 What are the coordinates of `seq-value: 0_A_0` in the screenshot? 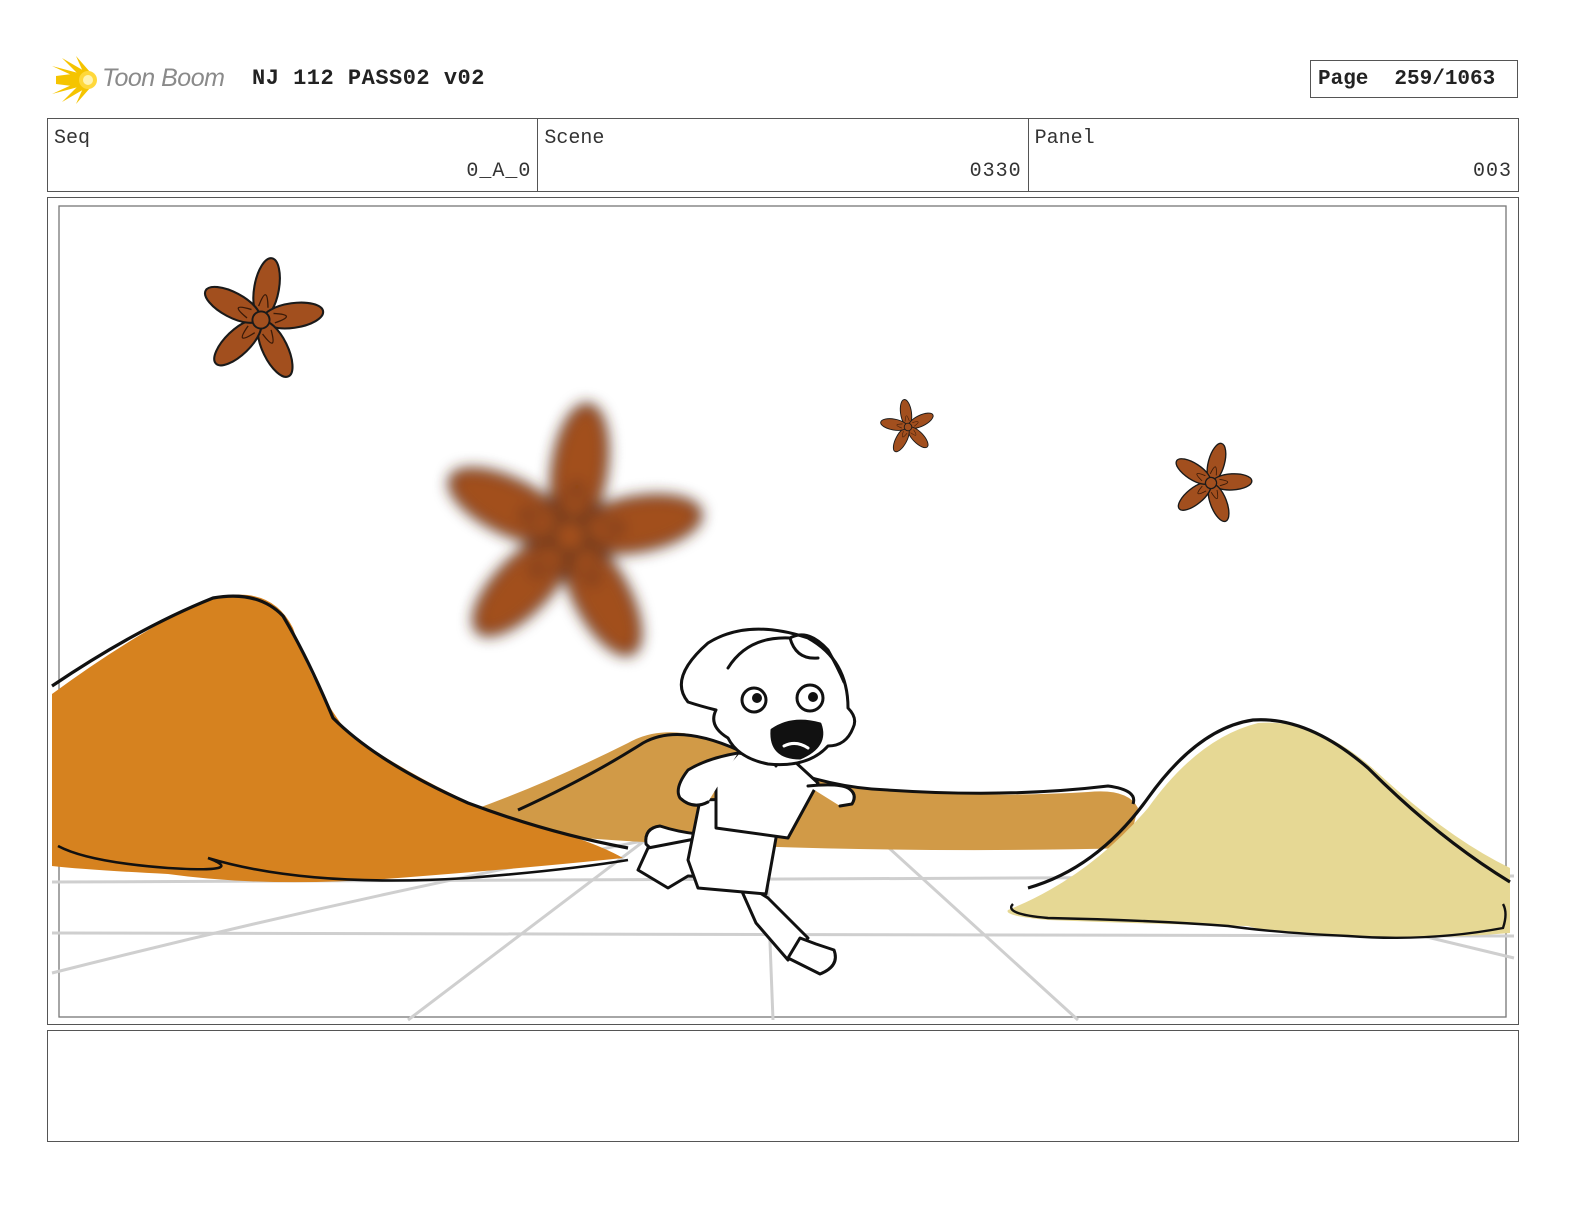 It's located at (499, 171).